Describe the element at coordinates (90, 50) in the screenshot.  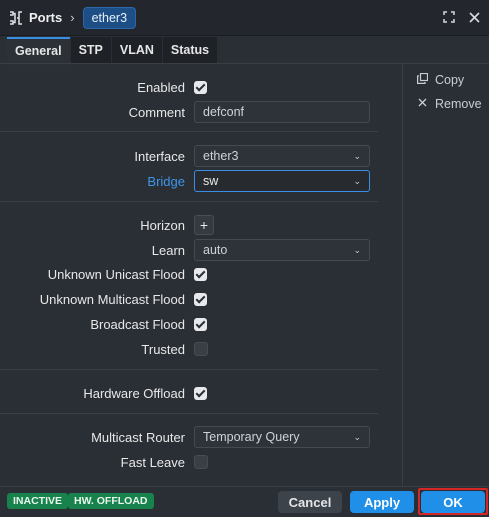
I see `tab-stp: STP` at that location.